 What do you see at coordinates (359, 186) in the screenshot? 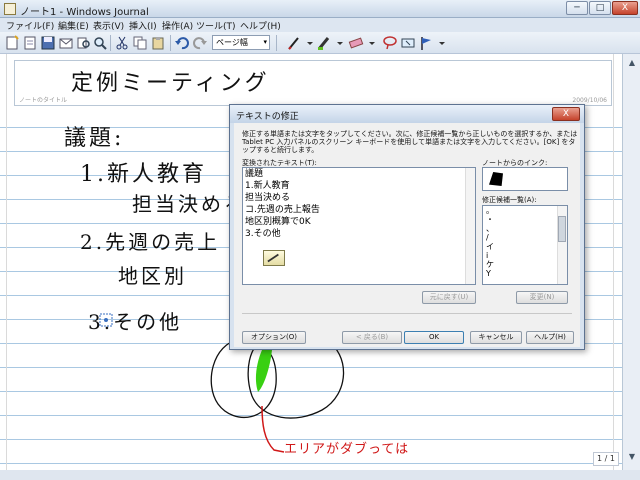
I see `converted-line: 1.新人教育` at bounding box center [359, 186].